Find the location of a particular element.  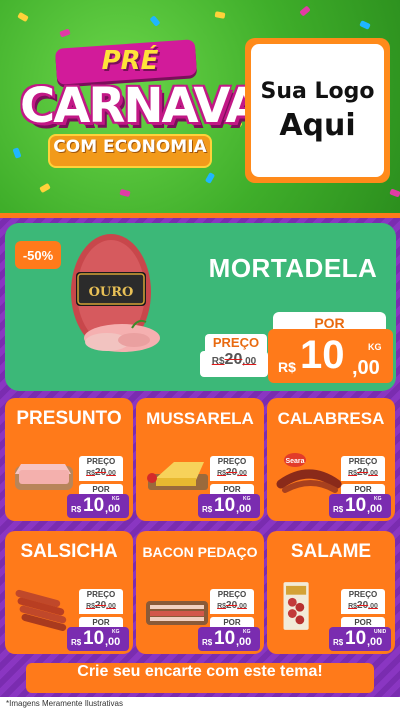

pre-carnaval-title: PRÉ CARNAVAL COM ECONOMIA is located at coordinates (155, 103).